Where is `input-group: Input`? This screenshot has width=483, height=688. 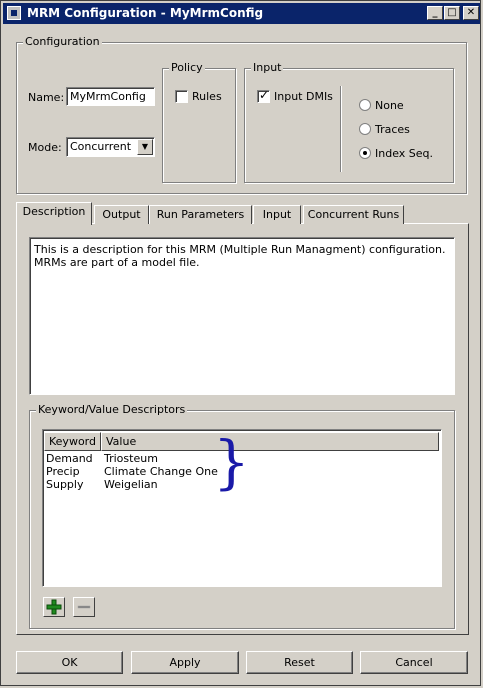
input-group: Input is located at coordinates (349, 122).